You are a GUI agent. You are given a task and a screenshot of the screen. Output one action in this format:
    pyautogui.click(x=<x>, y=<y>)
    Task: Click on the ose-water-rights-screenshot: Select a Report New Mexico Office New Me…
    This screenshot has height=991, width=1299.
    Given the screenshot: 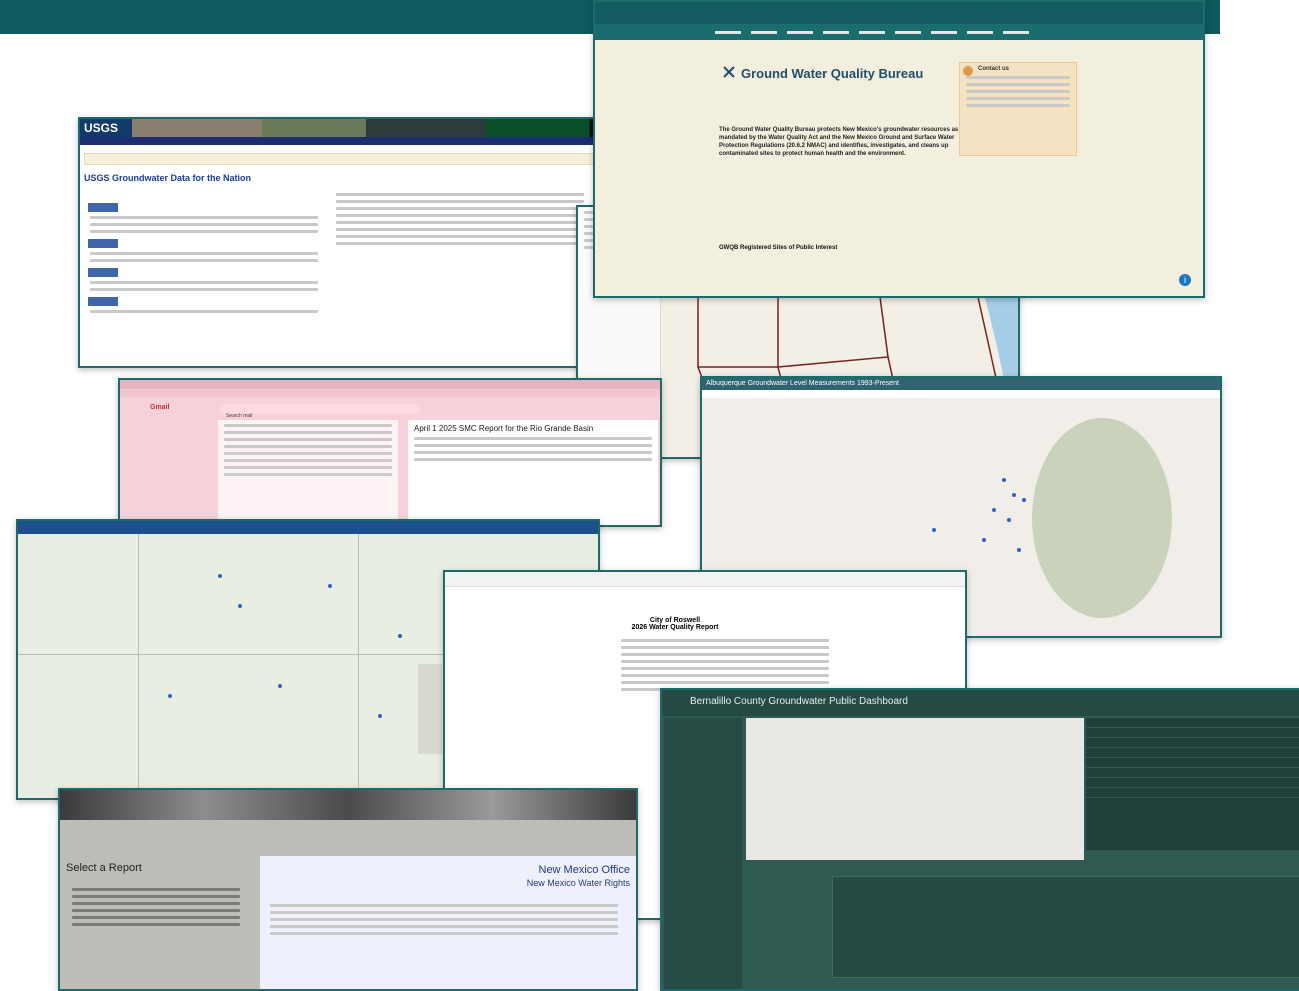 What is the action you would take?
    pyautogui.click(x=348, y=889)
    